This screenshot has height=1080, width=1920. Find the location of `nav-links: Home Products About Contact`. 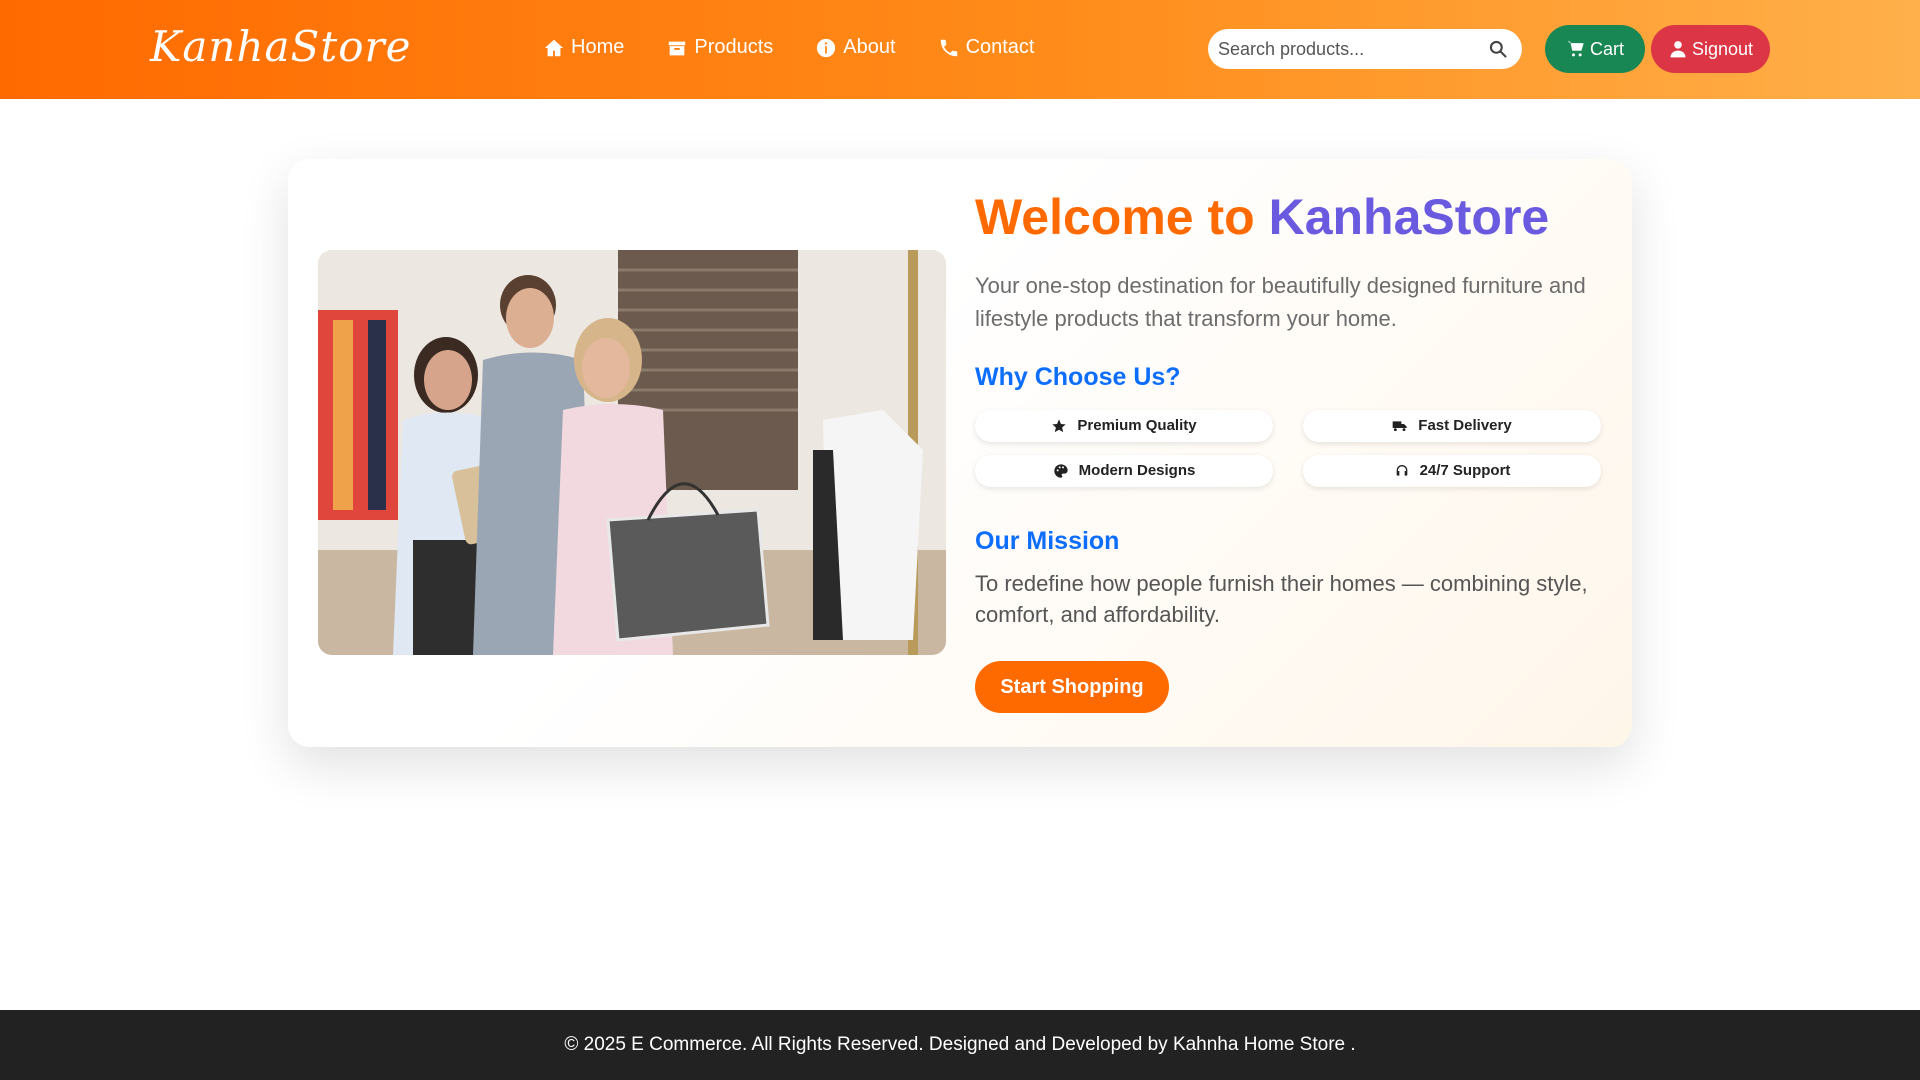

nav-links: Home Products About Contact is located at coordinates (789, 47).